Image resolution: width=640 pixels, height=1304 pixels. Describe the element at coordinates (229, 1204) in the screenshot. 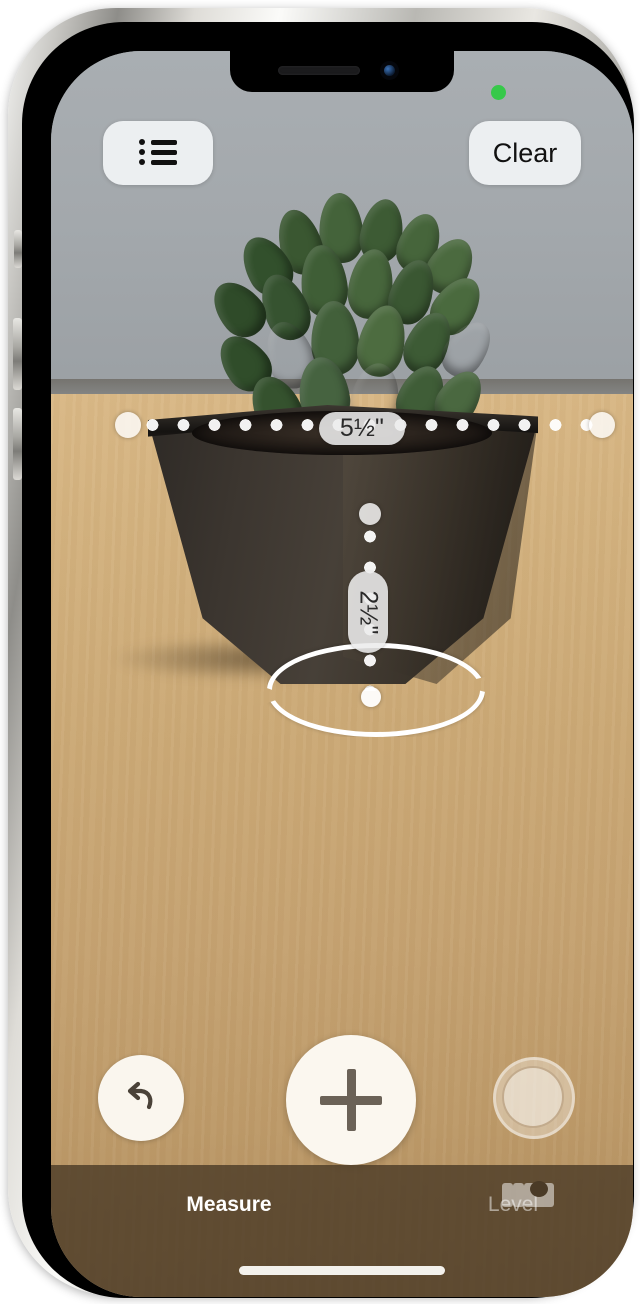

I see `tab-measure-label: Measure` at that location.